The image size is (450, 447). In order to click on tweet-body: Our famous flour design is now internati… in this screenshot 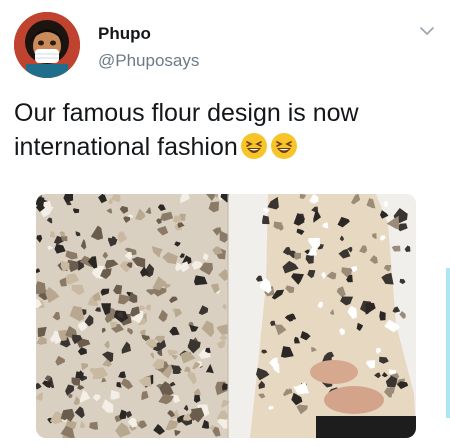, I will do `click(186, 130)`.